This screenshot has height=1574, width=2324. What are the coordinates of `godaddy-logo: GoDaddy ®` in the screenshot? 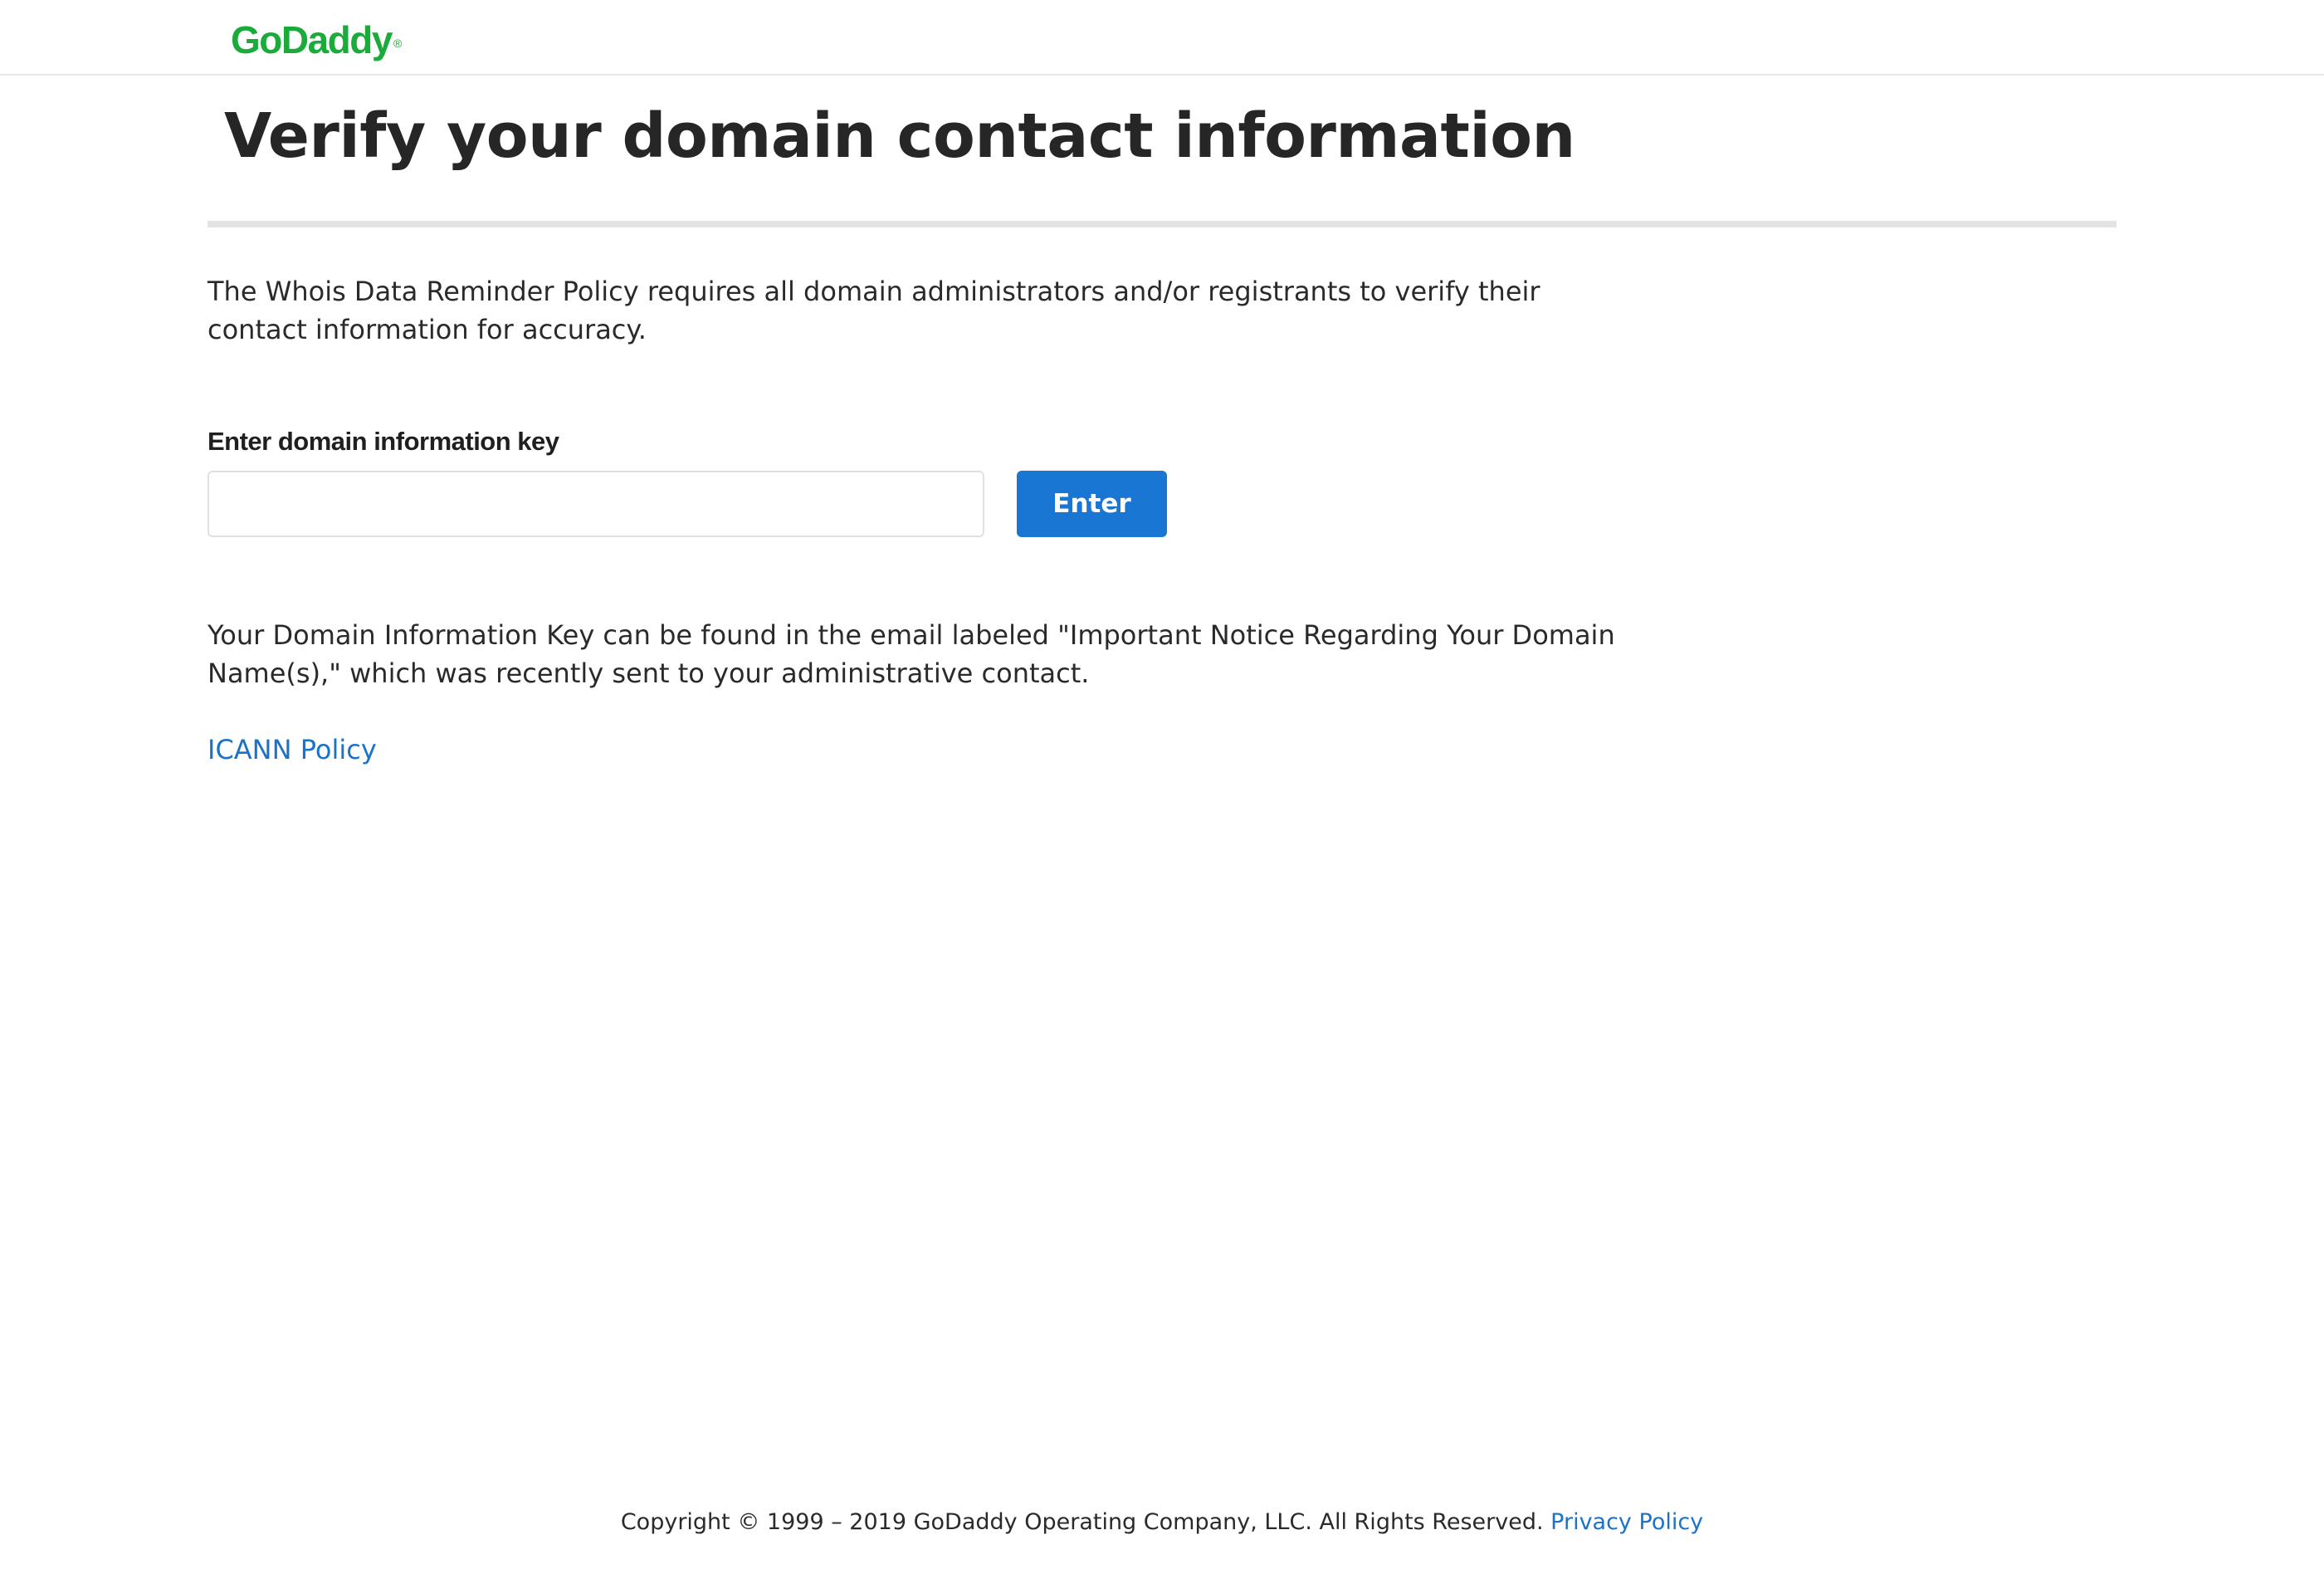 It's located at (316, 40).